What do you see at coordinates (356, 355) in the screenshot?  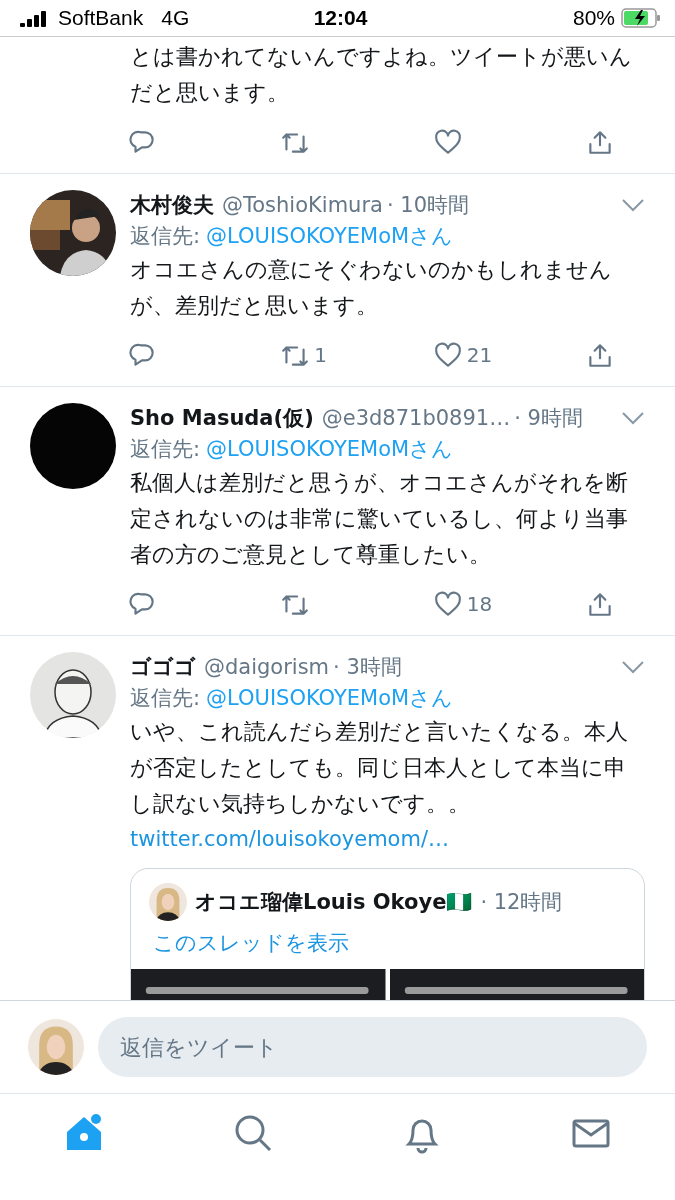 I see `retweet-button: 1` at bounding box center [356, 355].